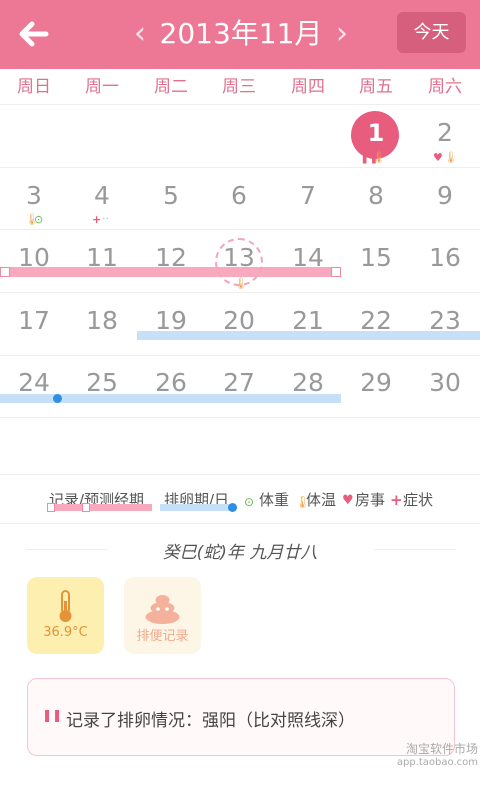 The width and height of the screenshot is (480, 800). I want to click on calendar-day: 11, so click(102, 261).